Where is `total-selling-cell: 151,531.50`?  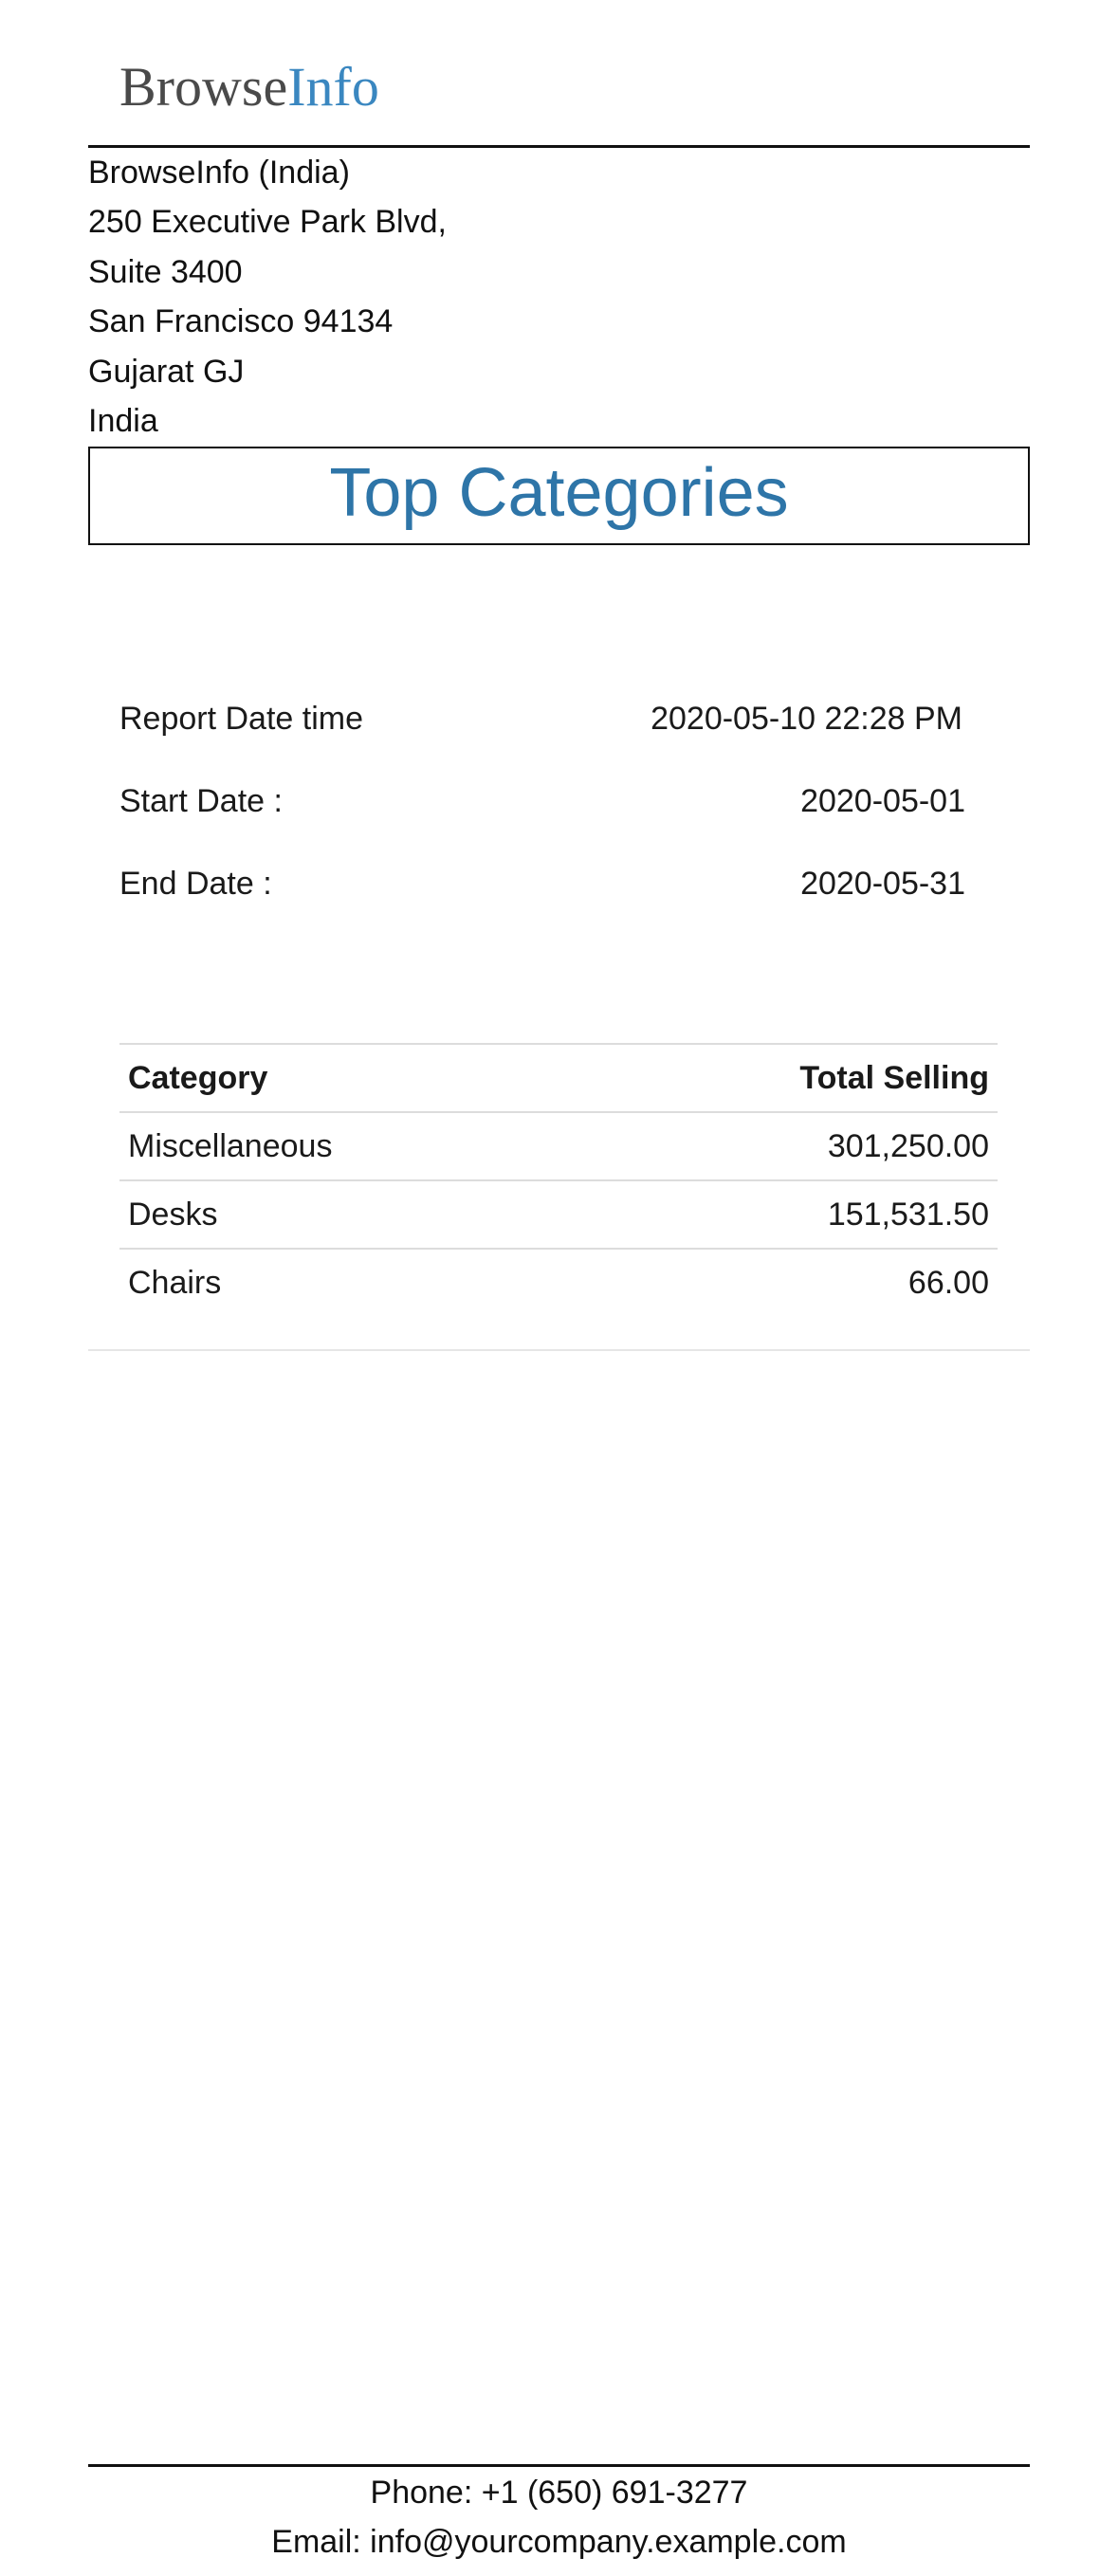 total-selling-cell: 151,531.50 is located at coordinates (908, 1215).